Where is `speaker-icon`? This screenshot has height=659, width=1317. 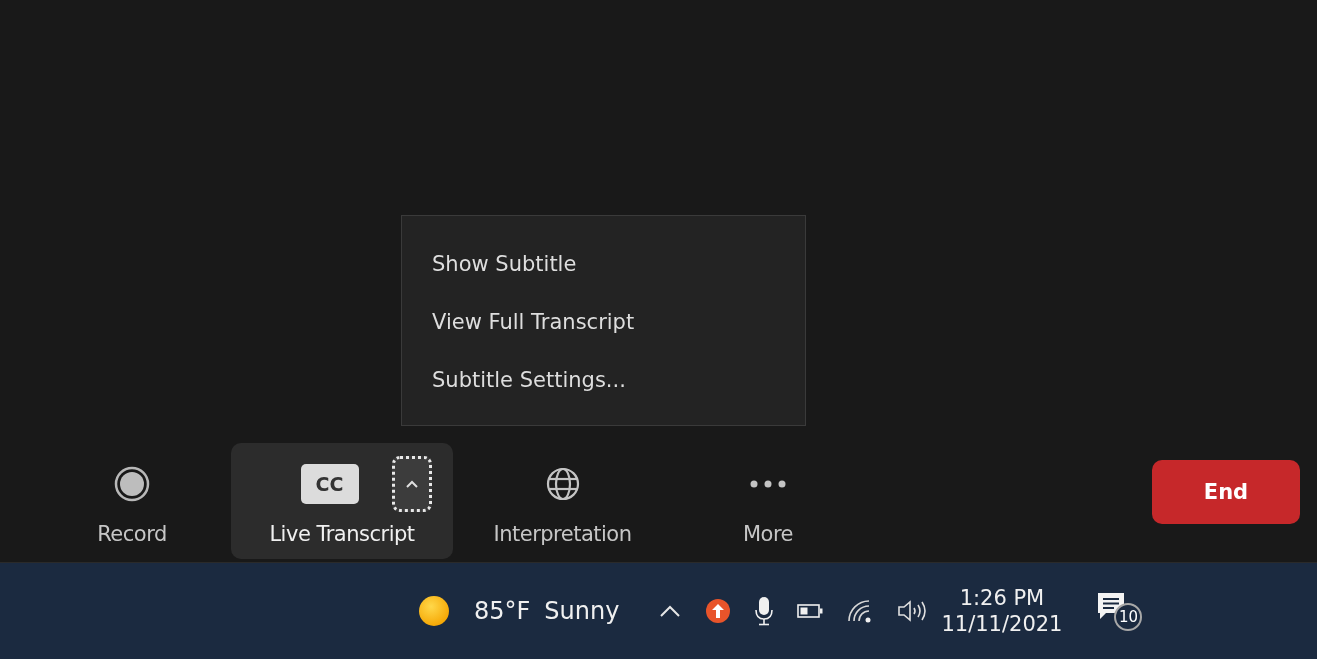
speaker-icon is located at coordinates (912, 611).